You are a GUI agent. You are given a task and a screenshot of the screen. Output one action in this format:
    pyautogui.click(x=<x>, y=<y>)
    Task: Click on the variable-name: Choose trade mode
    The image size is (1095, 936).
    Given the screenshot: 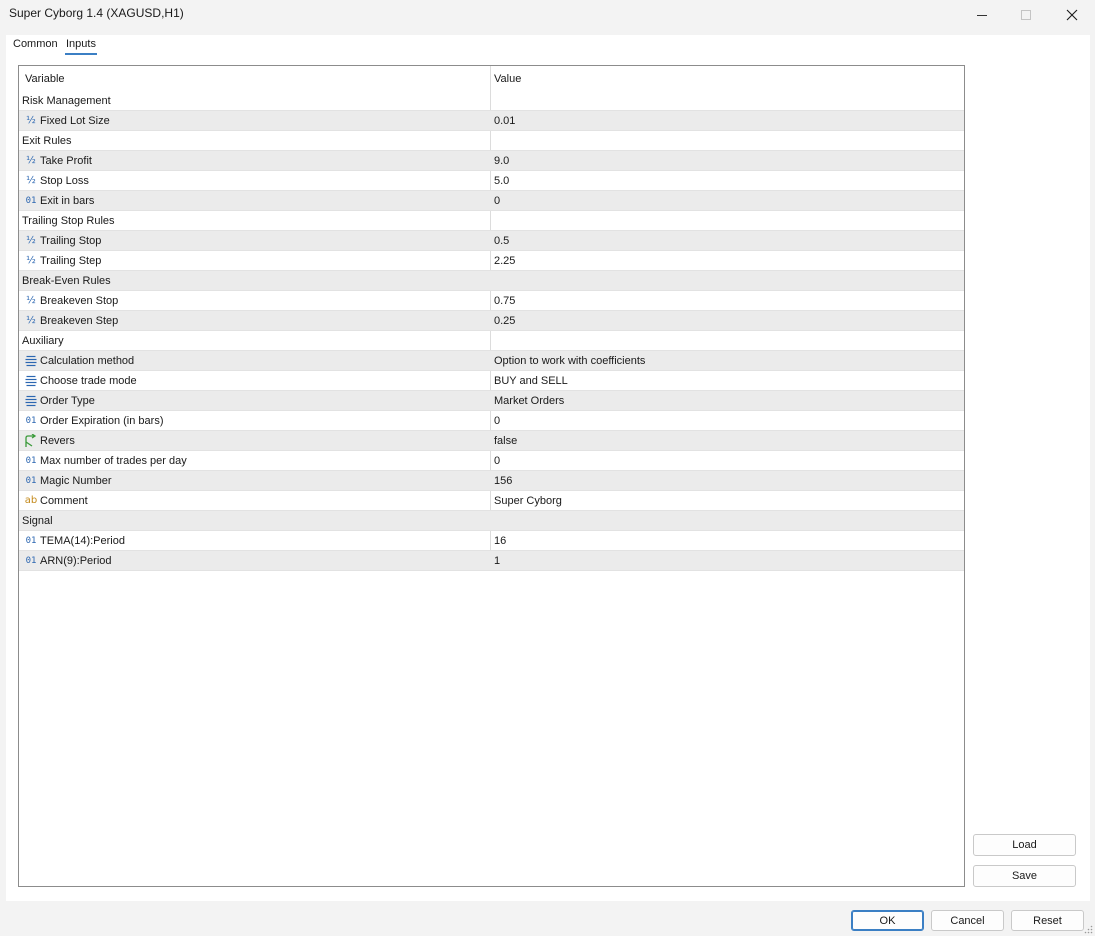 What is the action you would take?
    pyautogui.click(x=88, y=381)
    